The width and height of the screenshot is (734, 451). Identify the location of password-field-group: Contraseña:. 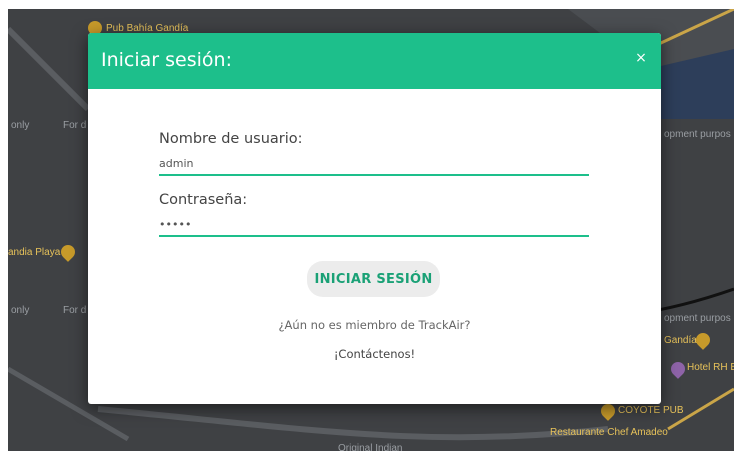
(374, 214).